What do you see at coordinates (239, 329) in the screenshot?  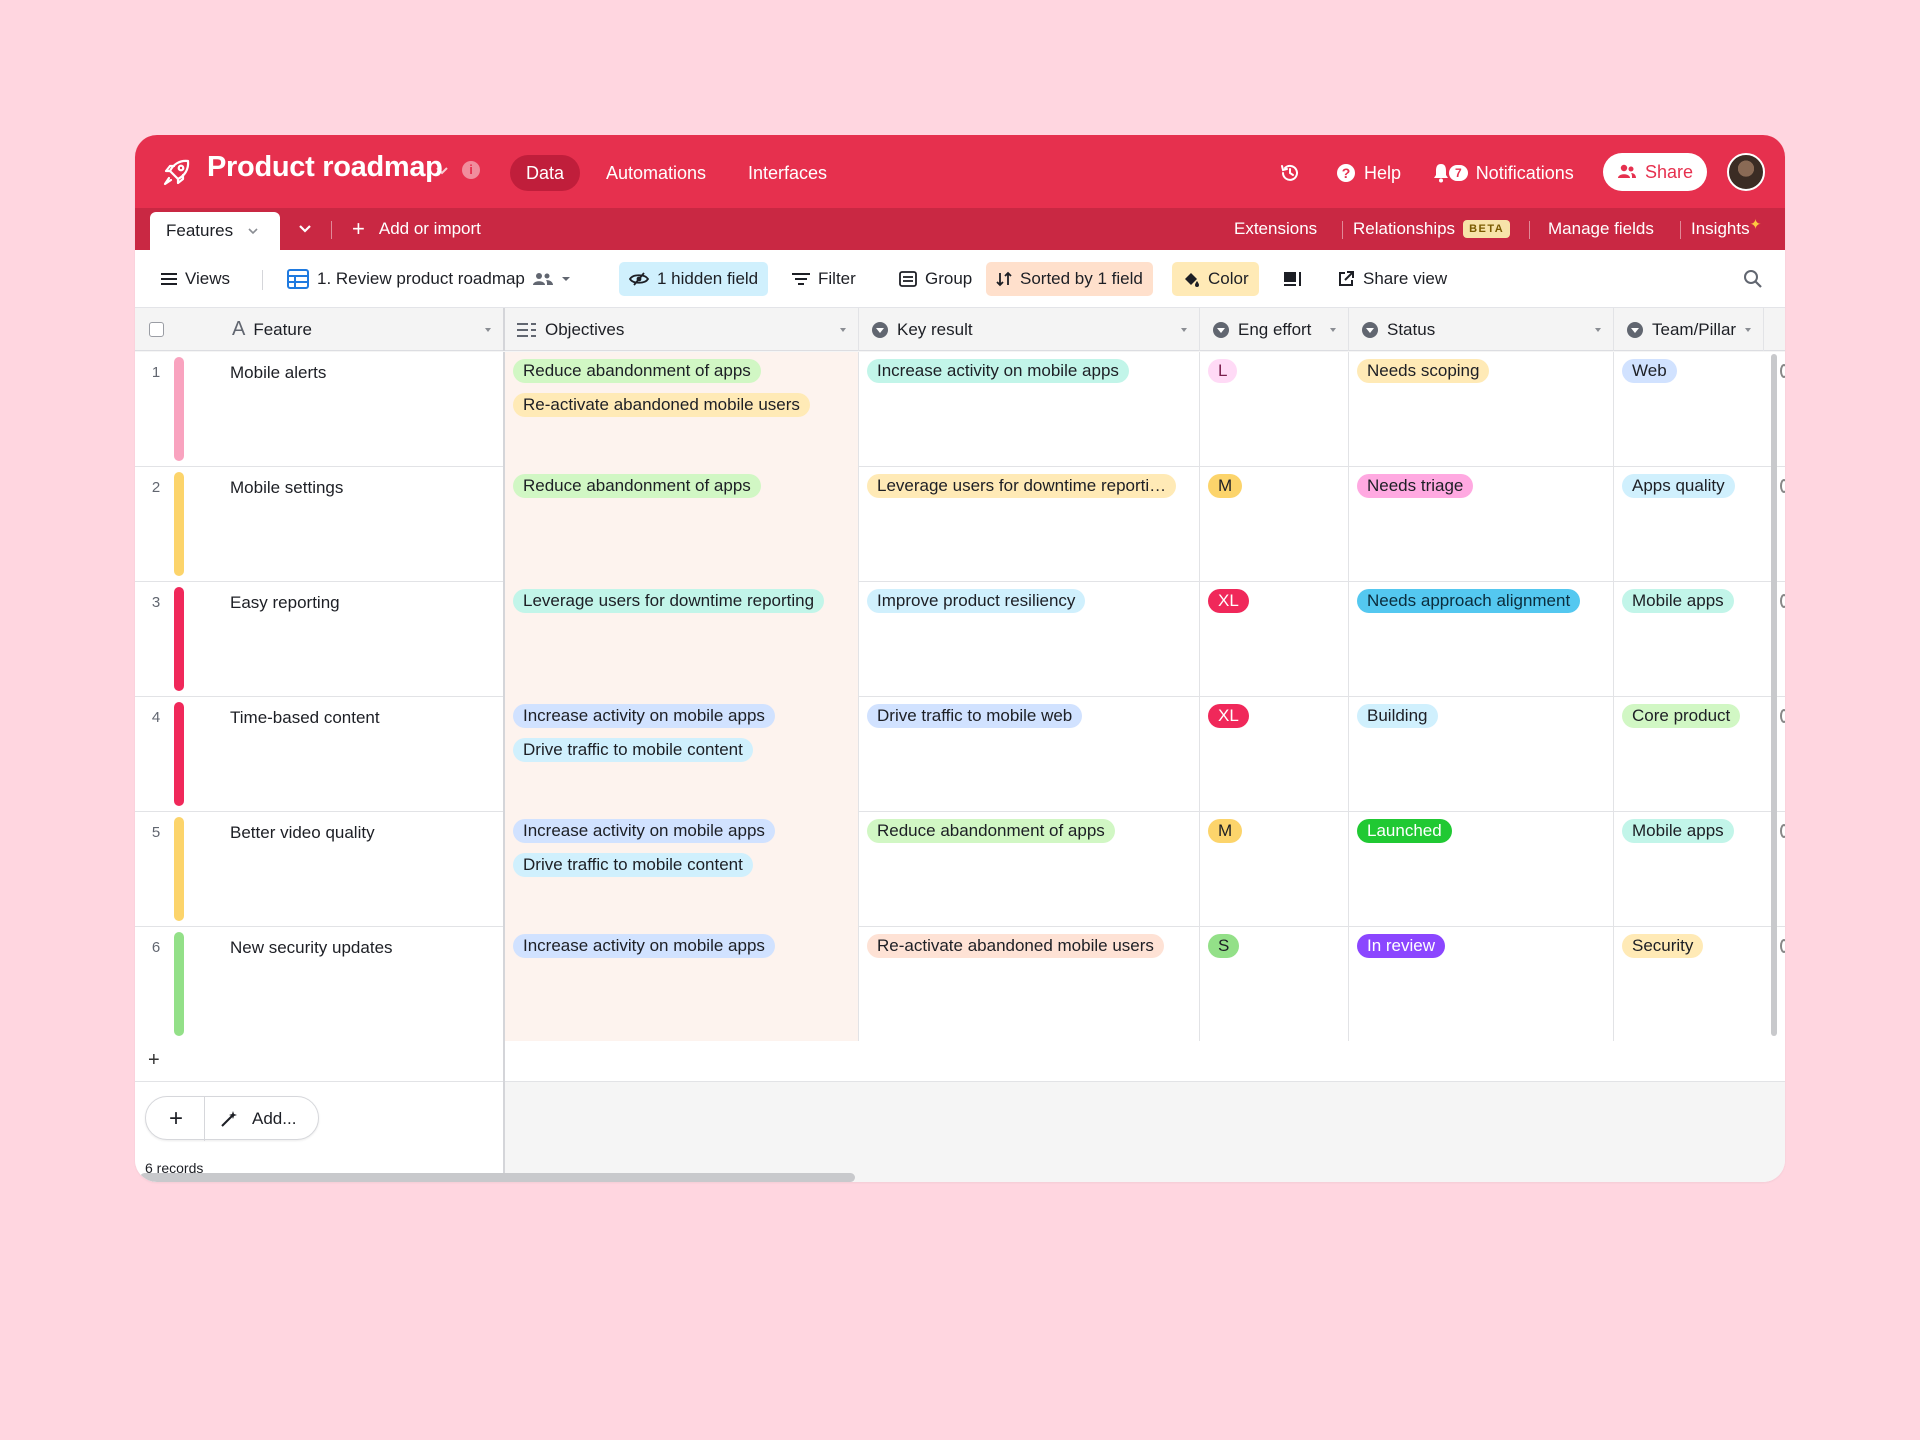 I see `text-field-icon: A` at bounding box center [239, 329].